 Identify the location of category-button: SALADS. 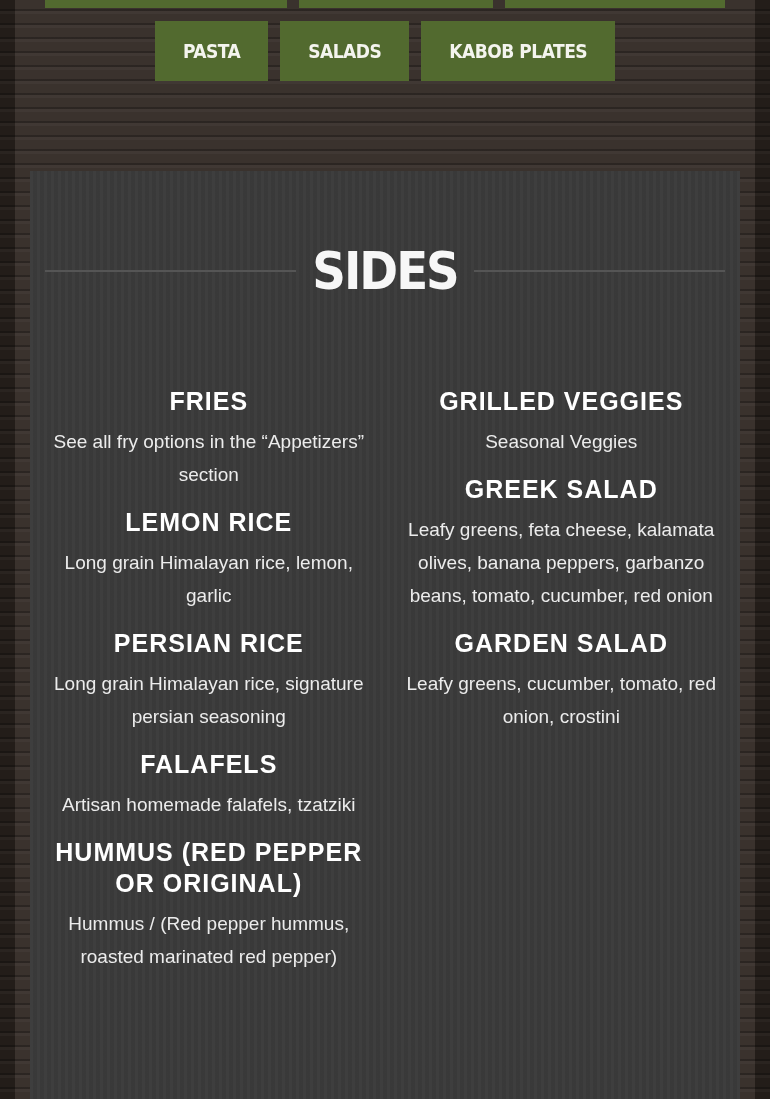
(345, 51).